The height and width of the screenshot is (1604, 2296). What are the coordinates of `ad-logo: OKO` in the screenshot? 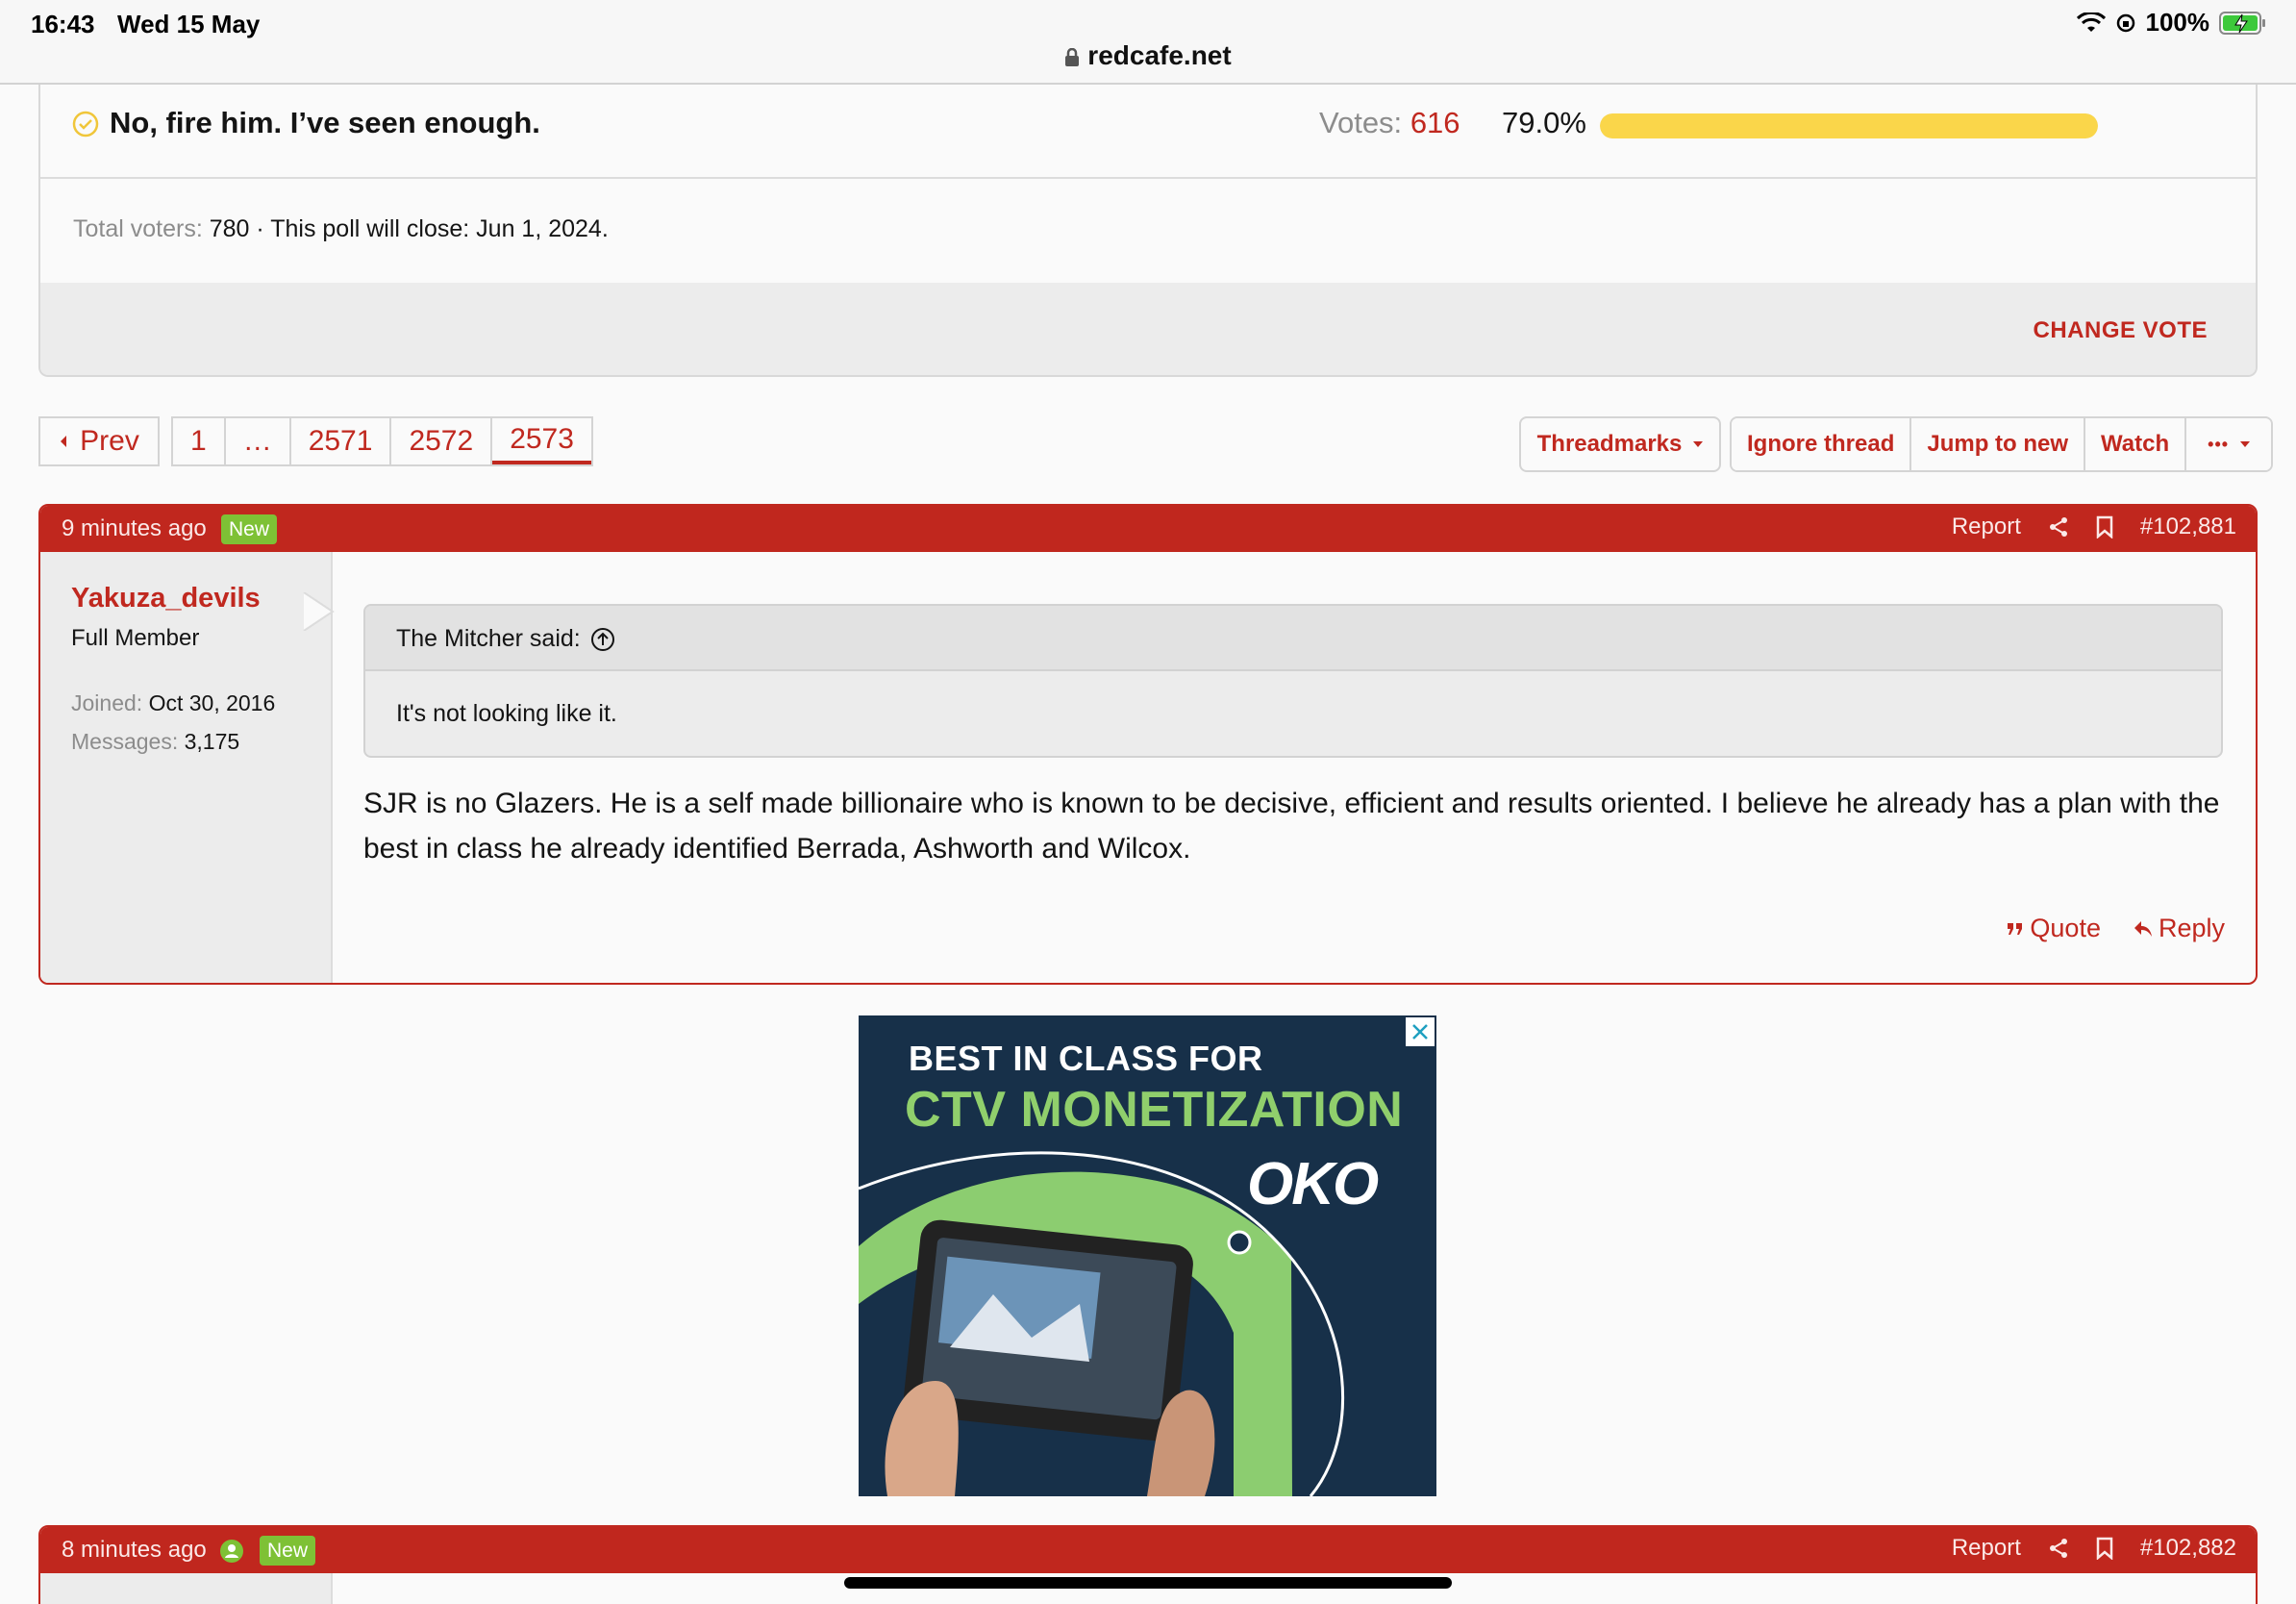 It's located at (1313, 1184).